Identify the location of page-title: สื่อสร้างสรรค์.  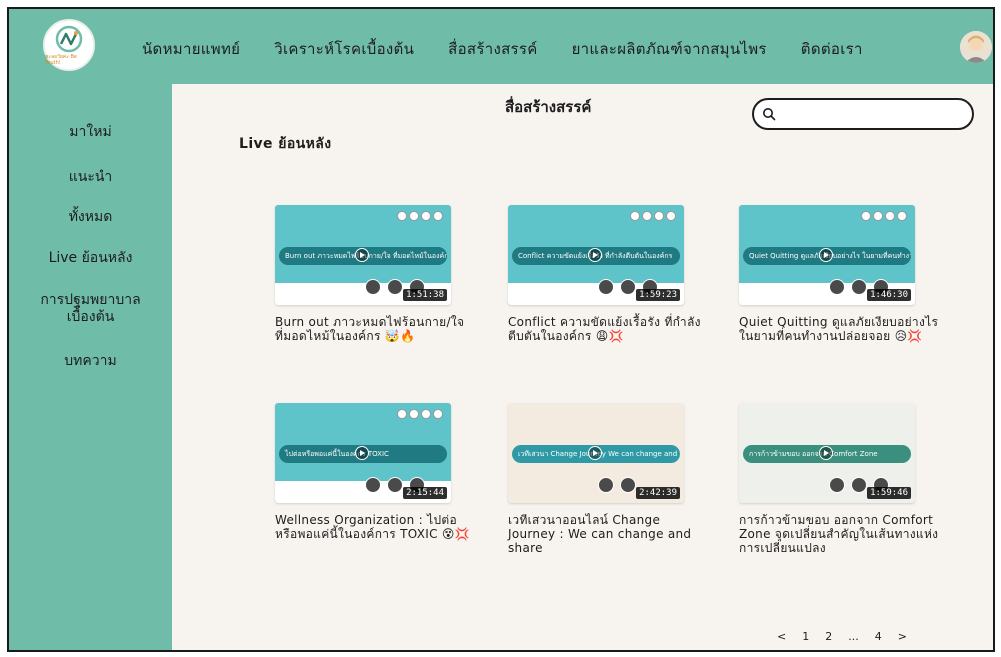
(548, 107).